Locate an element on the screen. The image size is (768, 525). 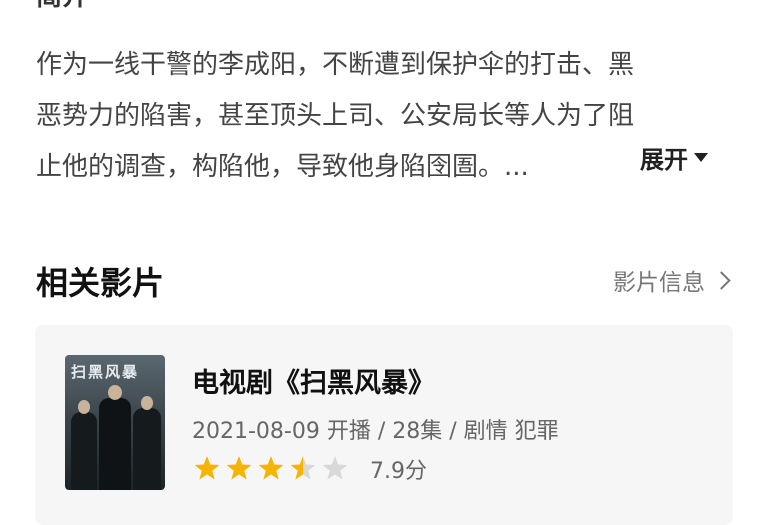
movie-info-link: 影片信息 is located at coordinates (672, 280).